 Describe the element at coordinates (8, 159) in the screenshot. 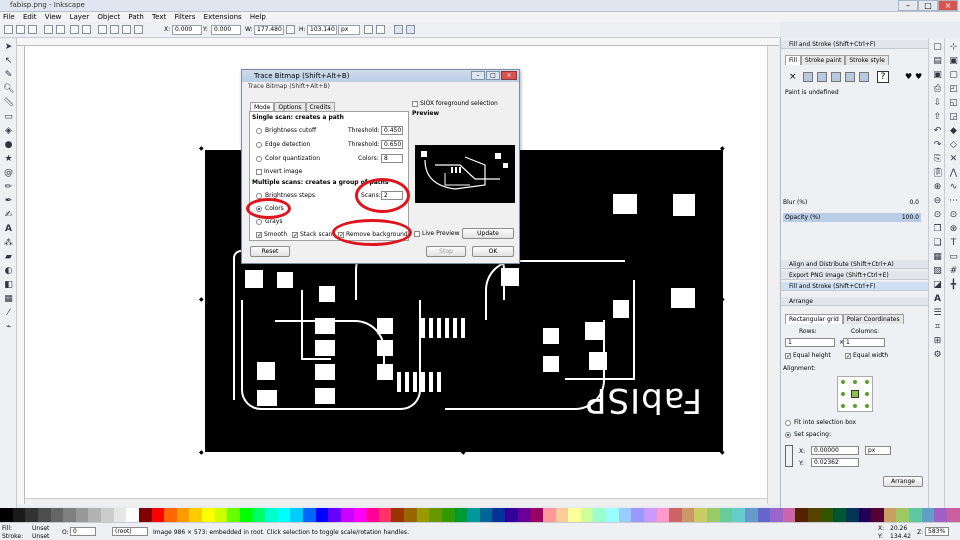

I see `star-tool-icon: ★` at that location.